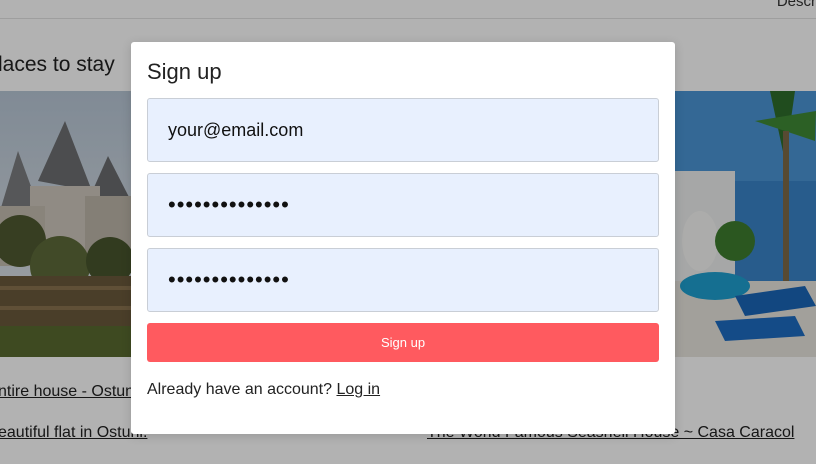  I want to click on login-prompt: Already have an account? Log in, so click(263, 390).